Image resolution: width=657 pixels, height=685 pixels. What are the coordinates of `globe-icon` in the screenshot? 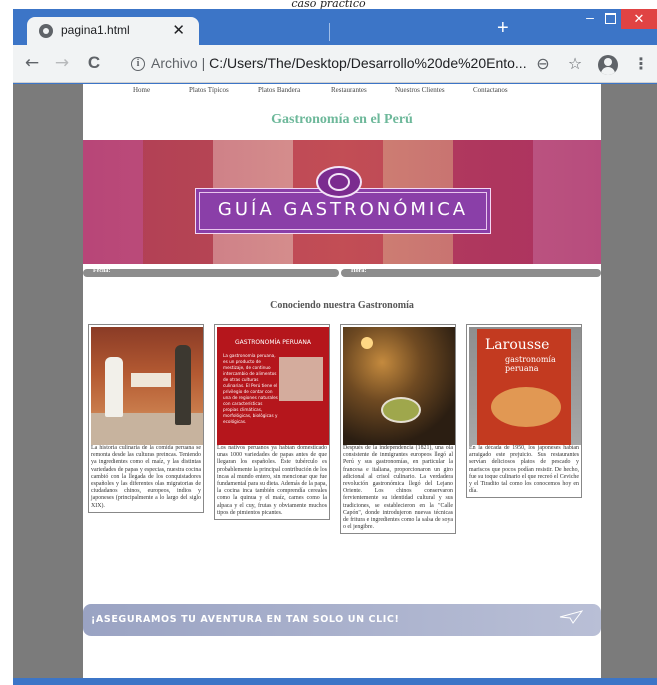 It's located at (46, 31).